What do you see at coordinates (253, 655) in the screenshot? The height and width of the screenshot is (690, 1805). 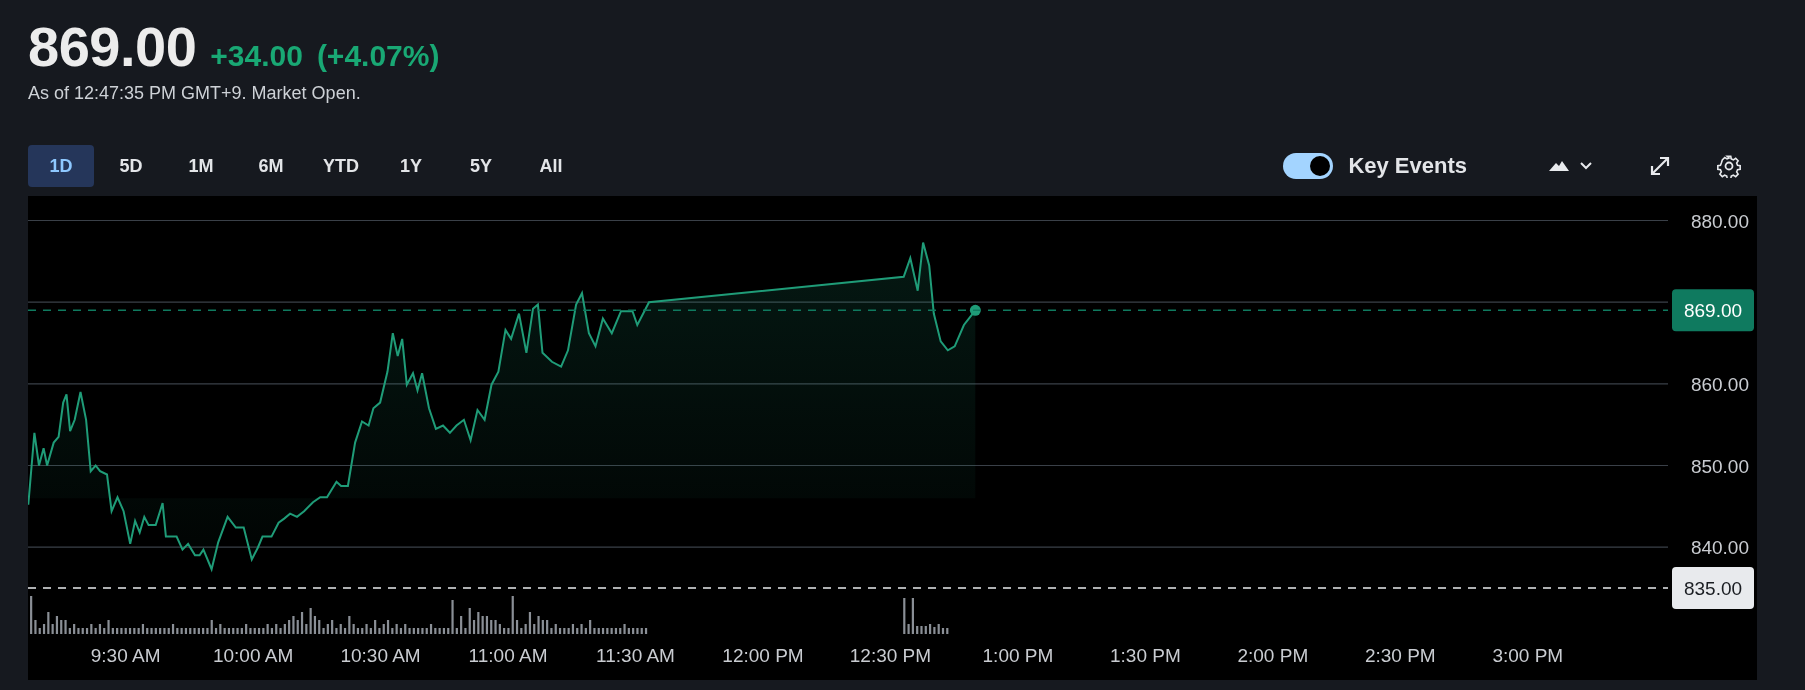 I see `x-axis-label: 10:00 AM` at bounding box center [253, 655].